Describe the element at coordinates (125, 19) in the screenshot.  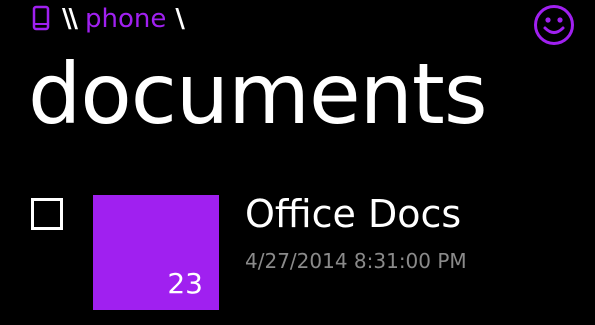
I see `breadcrumb-item-phone: phone` at that location.